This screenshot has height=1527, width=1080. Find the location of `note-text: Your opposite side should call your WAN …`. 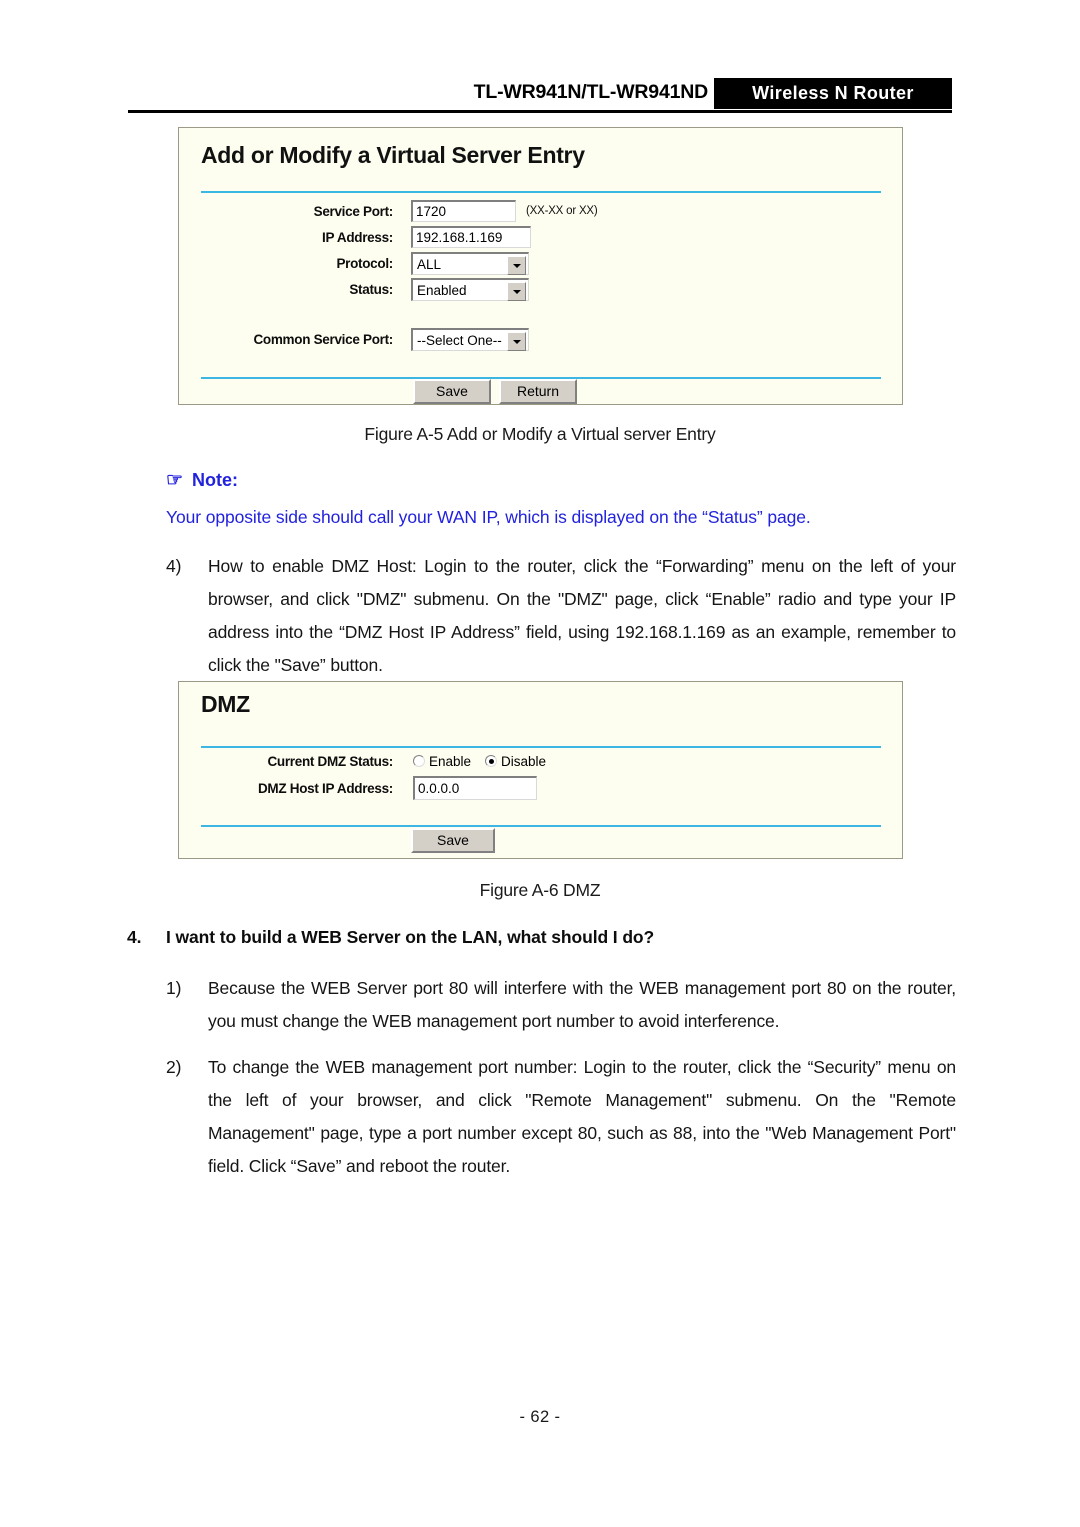

note-text: Your opposite side should call your WAN … is located at coordinates (488, 517).